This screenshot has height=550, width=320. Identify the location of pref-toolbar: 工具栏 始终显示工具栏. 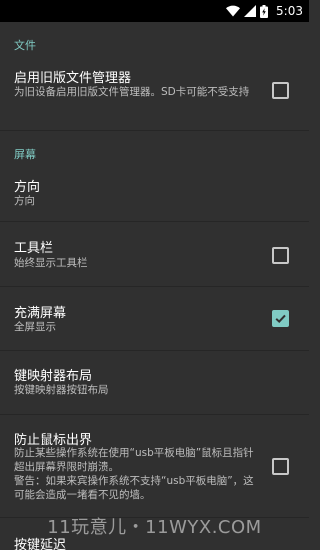
(154, 254).